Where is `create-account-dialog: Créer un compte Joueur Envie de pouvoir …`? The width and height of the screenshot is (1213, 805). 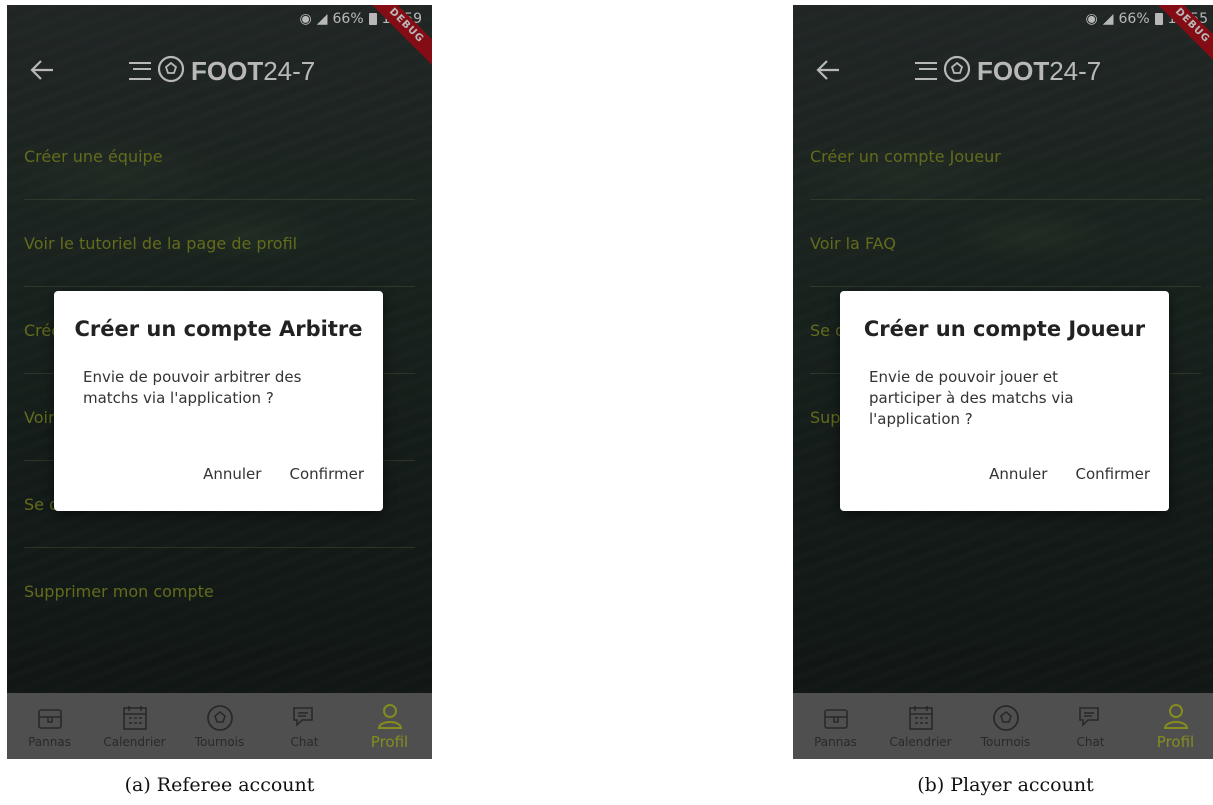 create-account-dialog: Créer un compte Joueur Envie de pouvoir … is located at coordinates (1004, 401).